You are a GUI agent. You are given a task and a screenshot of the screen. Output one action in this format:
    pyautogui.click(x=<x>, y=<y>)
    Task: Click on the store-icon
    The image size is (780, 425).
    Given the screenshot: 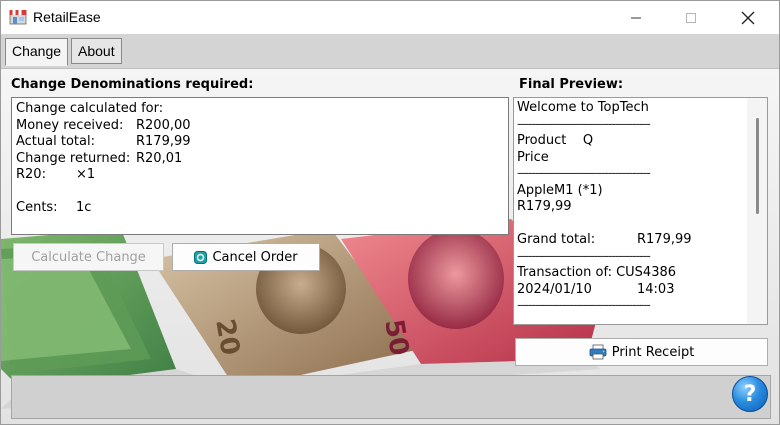 What is the action you would take?
    pyautogui.click(x=18, y=17)
    